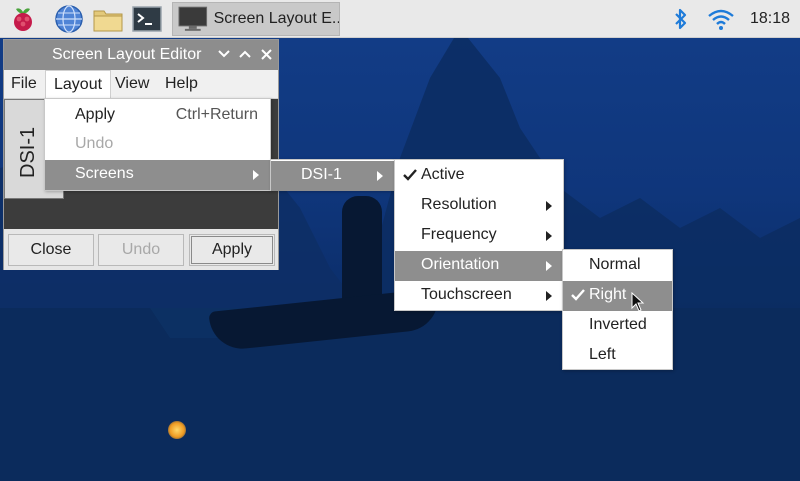 This screenshot has width=800, height=481. I want to click on menu-item-left-label: Left, so click(602, 354).